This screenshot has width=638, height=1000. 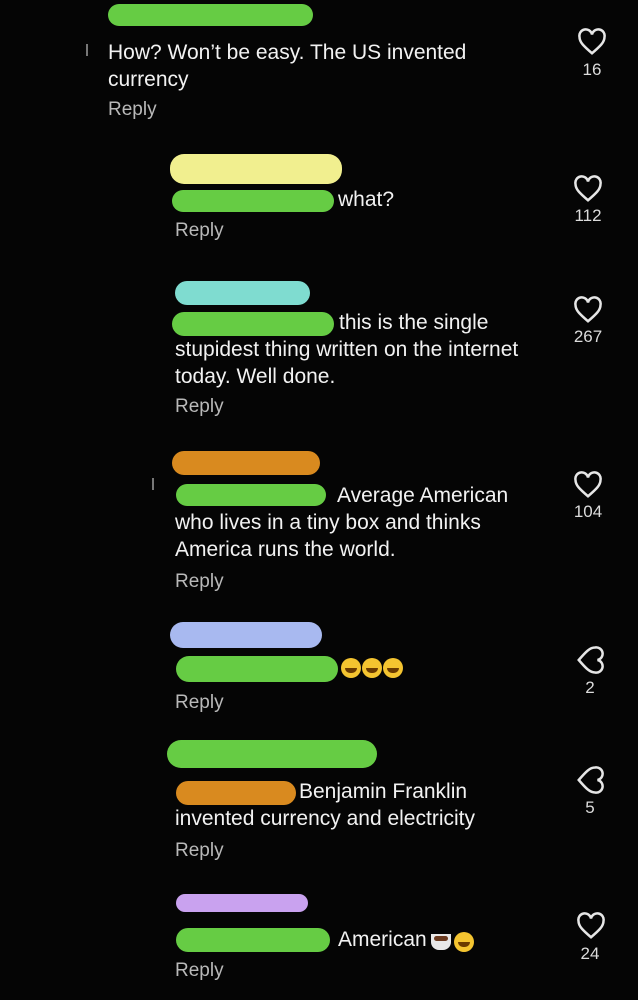 I want to click on tea-cup-icon, so click(x=440, y=941).